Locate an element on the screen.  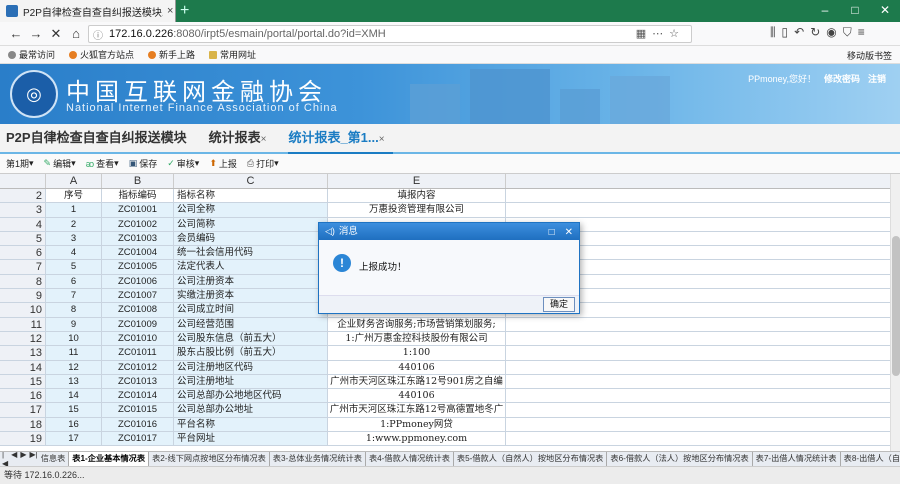
cell: 公司股东信息（前五大） is located at coordinates (251, 339).